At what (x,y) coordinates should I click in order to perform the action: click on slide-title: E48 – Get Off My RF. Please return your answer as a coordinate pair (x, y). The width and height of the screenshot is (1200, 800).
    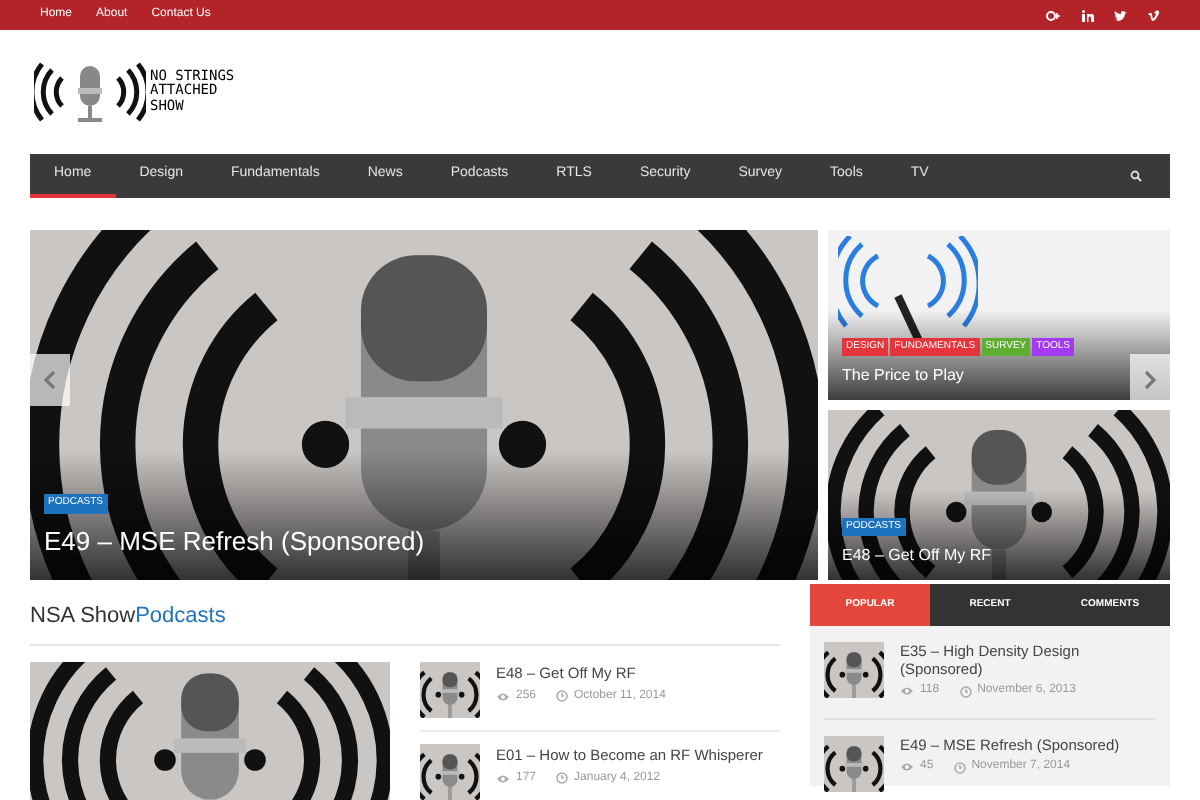
    Looking at the image, I should click on (917, 556).